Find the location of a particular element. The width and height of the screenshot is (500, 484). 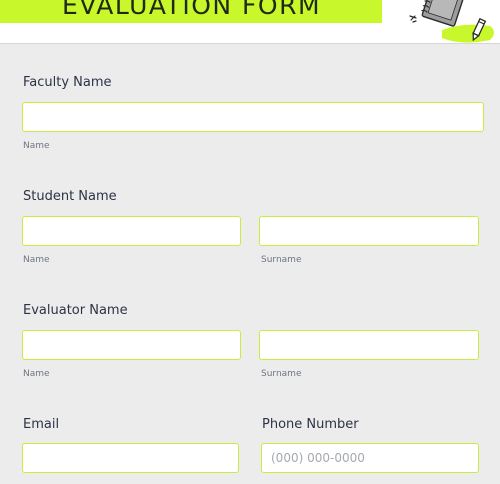

student-surname-sublabel: Surname is located at coordinates (281, 260).